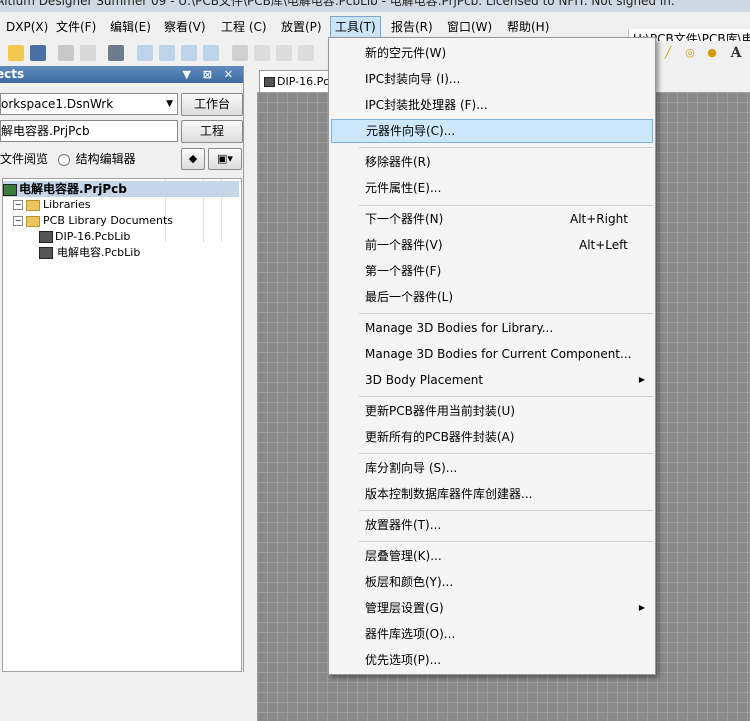 Image resolution: width=750 pixels, height=721 pixels. What do you see at coordinates (106, 159) in the screenshot?
I see `struct-editor-label: 结构编辑器` at bounding box center [106, 159].